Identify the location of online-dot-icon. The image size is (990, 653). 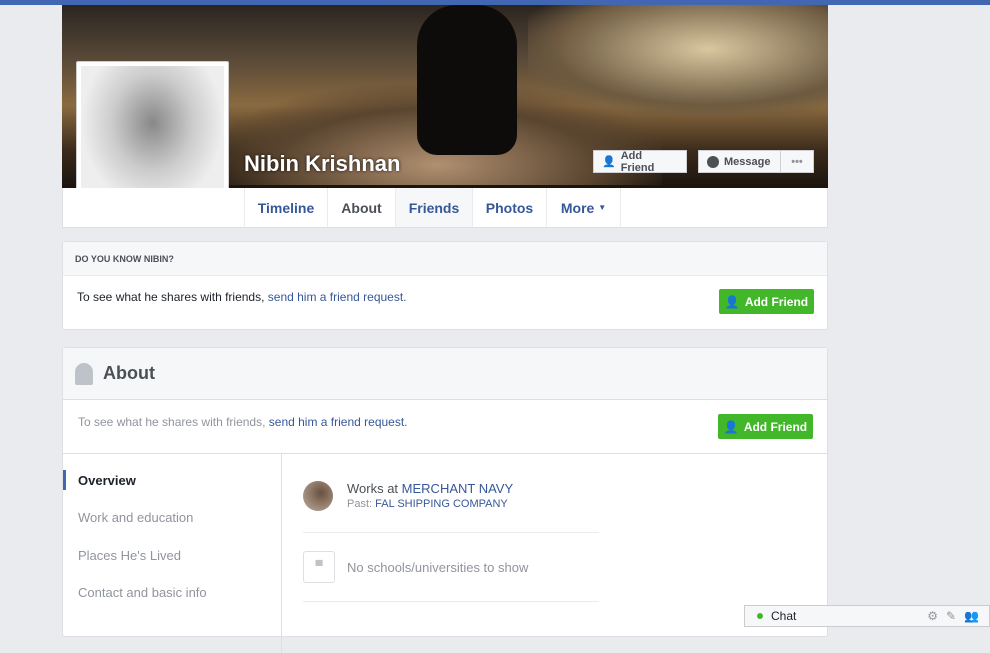
(760, 616).